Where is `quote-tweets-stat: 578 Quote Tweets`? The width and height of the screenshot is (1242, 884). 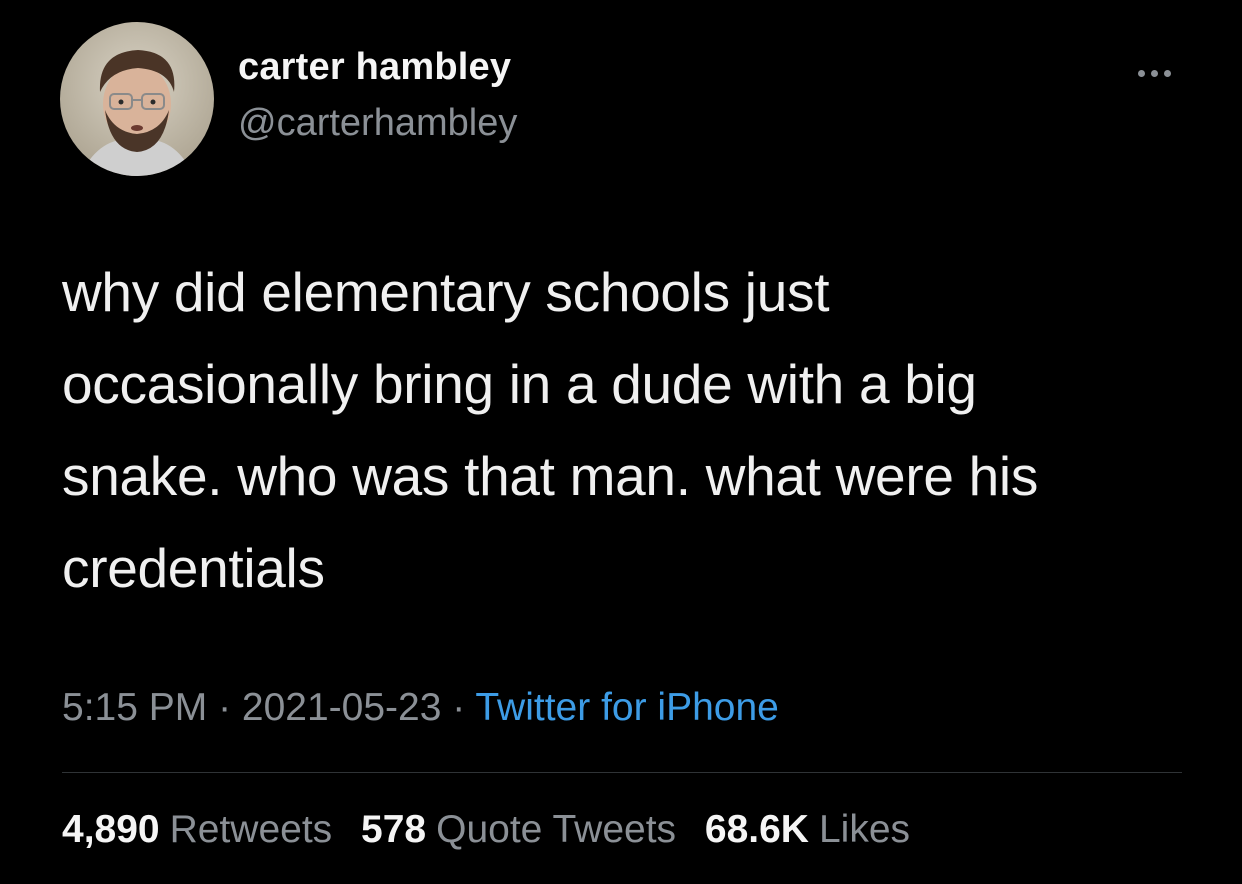
quote-tweets-stat: 578 Quote Tweets is located at coordinates (518, 829).